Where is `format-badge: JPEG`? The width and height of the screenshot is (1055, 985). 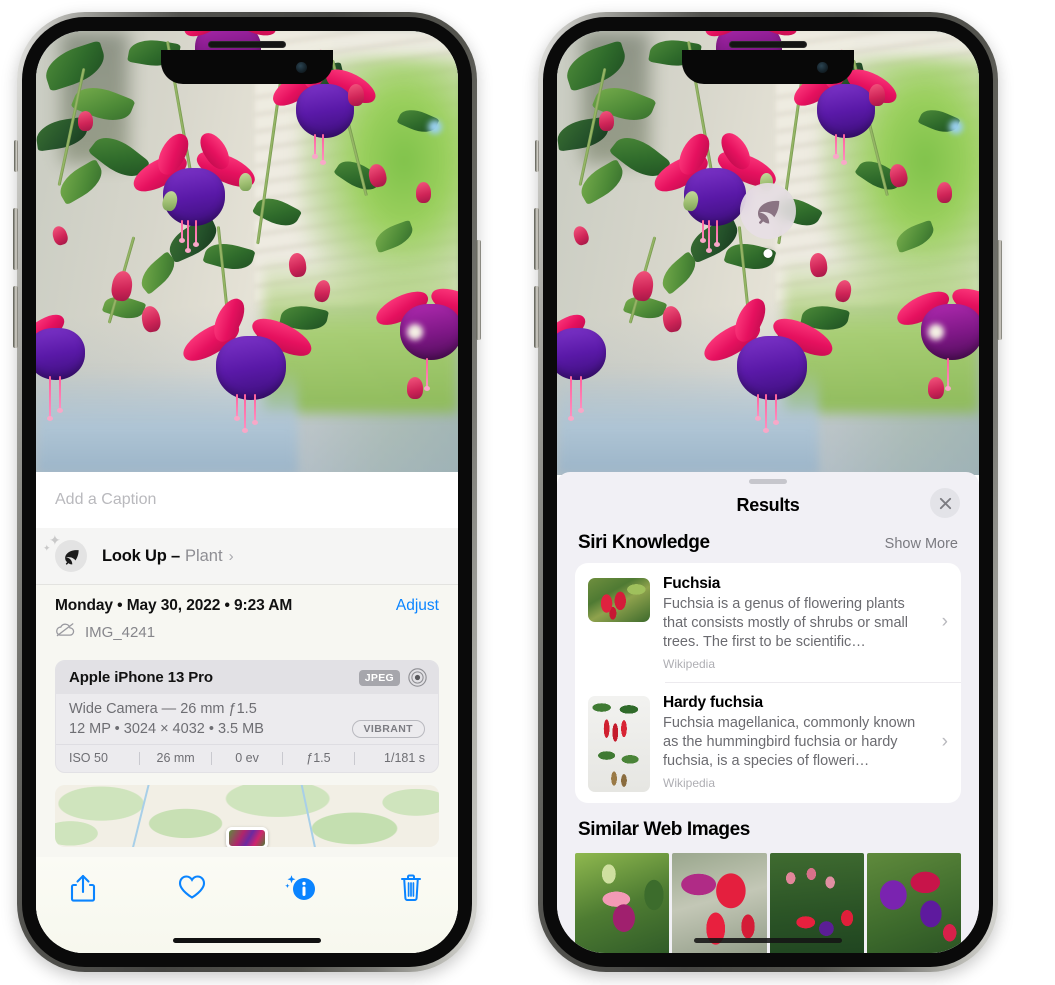 format-badge: JPEG is located at coordinates (379, 677).